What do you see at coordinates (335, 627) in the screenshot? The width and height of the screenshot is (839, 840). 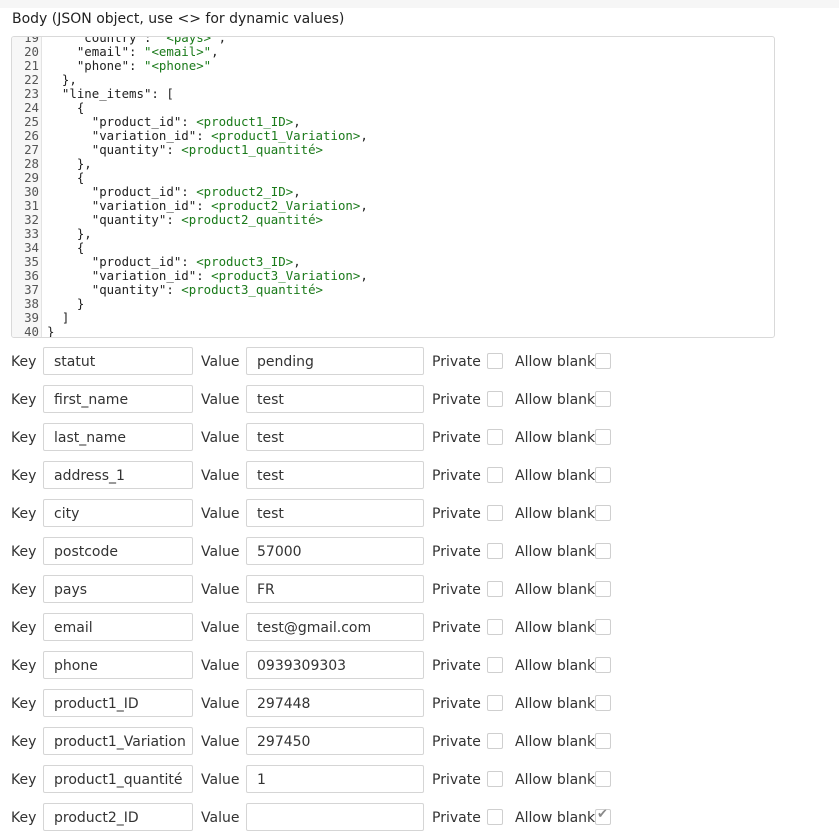 I see `value-input: test@gmail.com` at bounding box center [335, 627].